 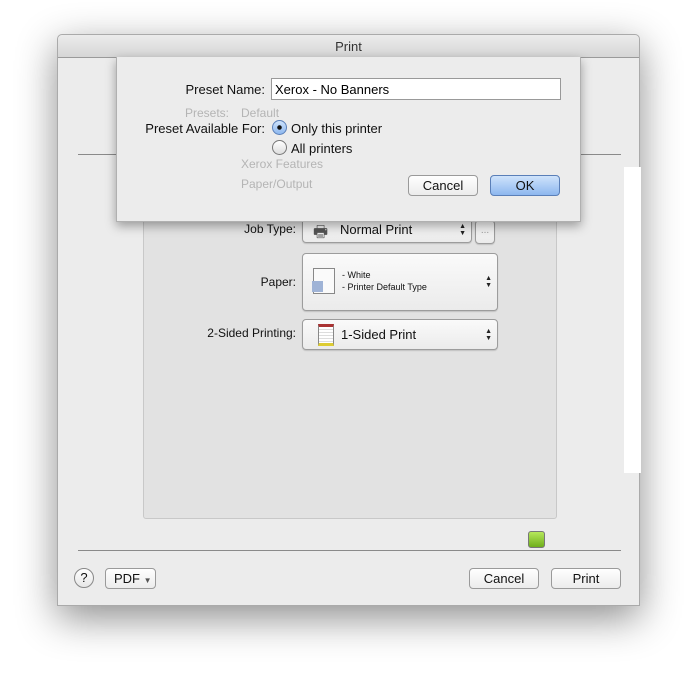 I want to click on paper-type: - White, so click(x=356, y=275).